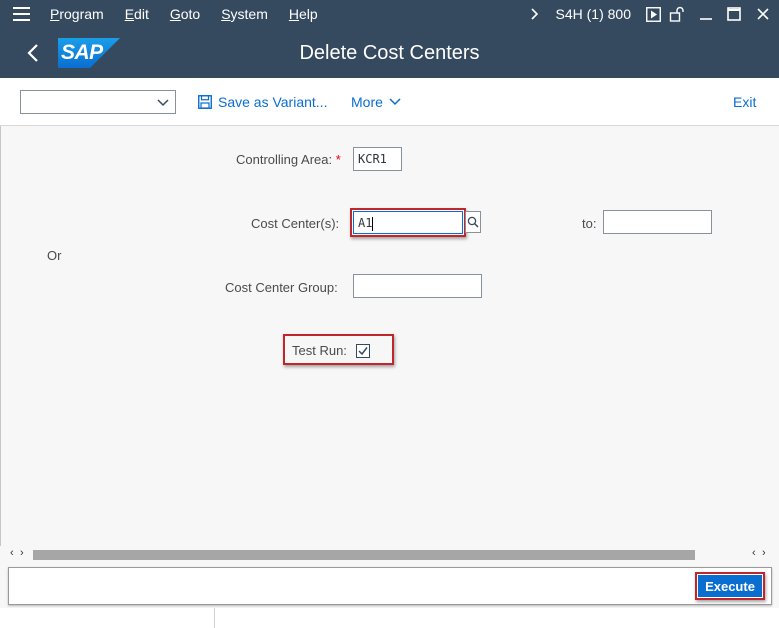 This screenshot has width=779, height=628. Describe the element at coordinates (214, 618) in the screenshot. I see `status-divider` at that location.